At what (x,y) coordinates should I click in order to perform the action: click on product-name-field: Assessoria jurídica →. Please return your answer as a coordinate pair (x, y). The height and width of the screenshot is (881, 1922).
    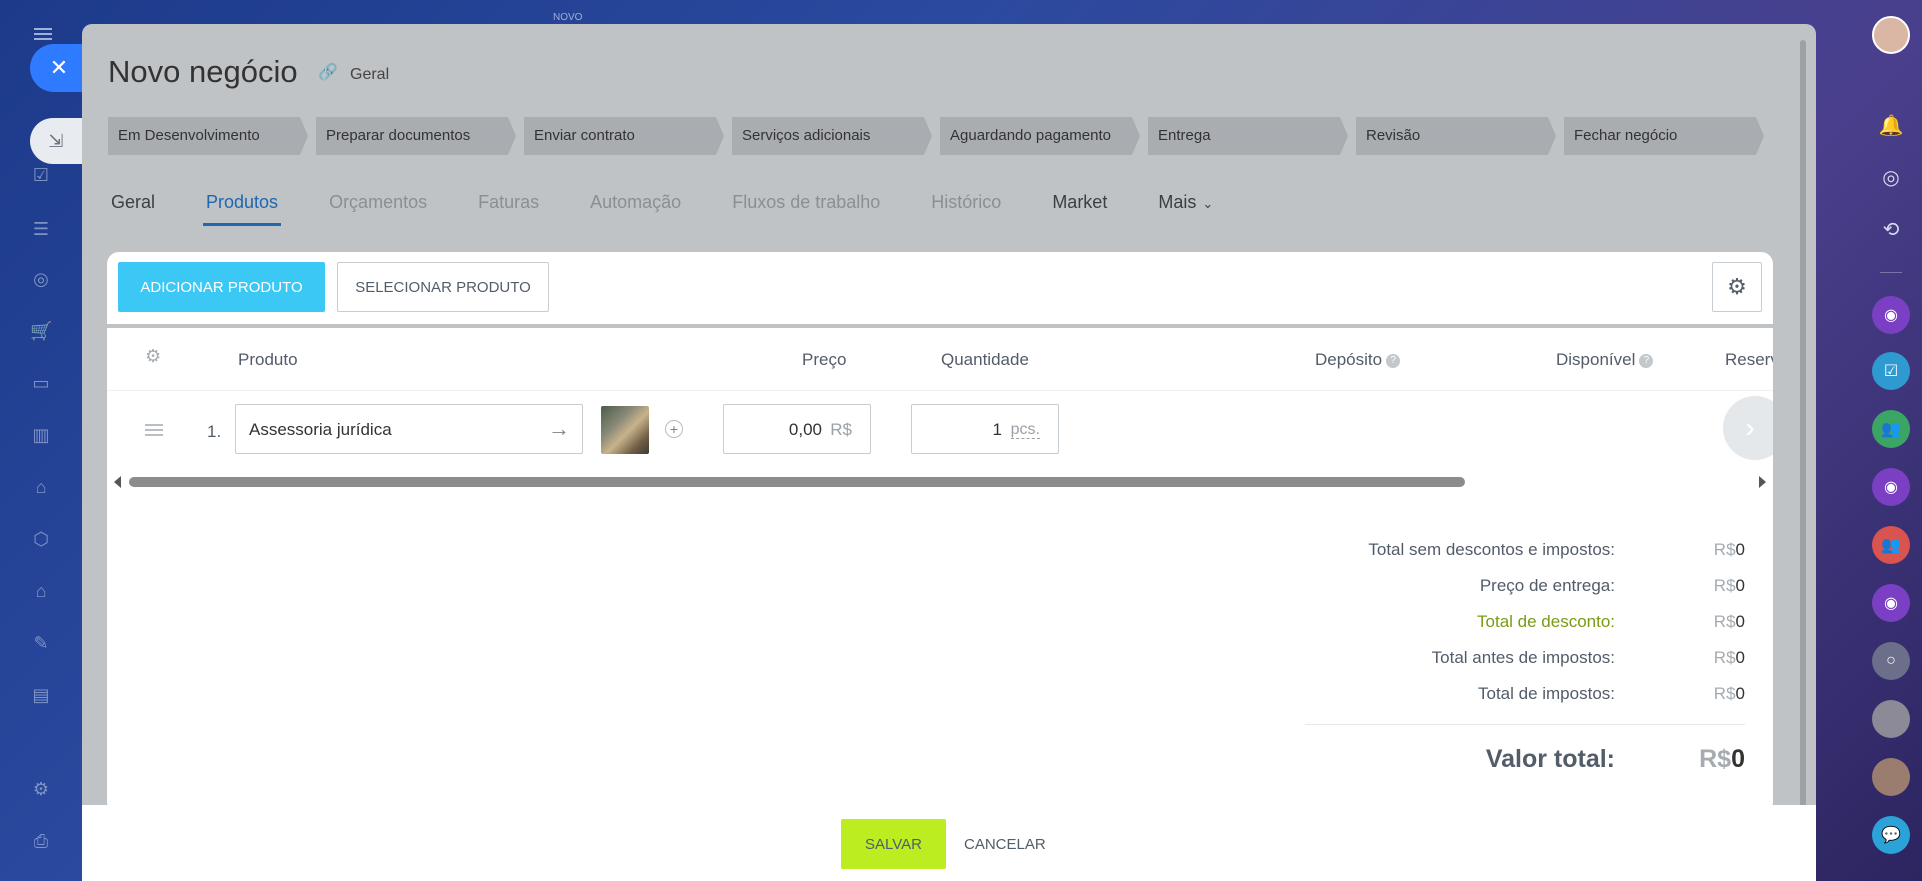
    Looking at the image, I should click on (409, 429).